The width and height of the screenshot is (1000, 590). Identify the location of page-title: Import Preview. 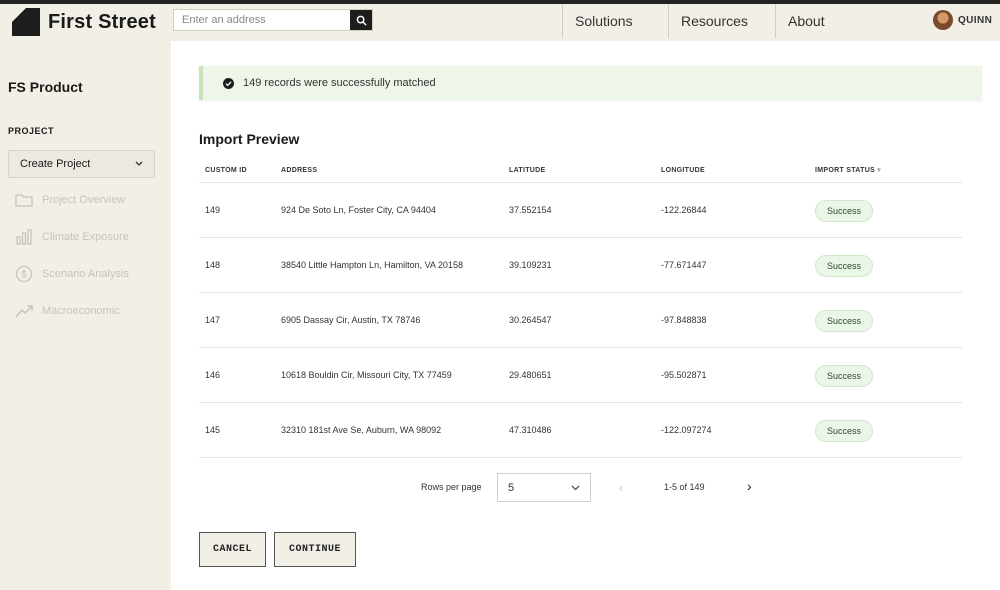
(249, 139).